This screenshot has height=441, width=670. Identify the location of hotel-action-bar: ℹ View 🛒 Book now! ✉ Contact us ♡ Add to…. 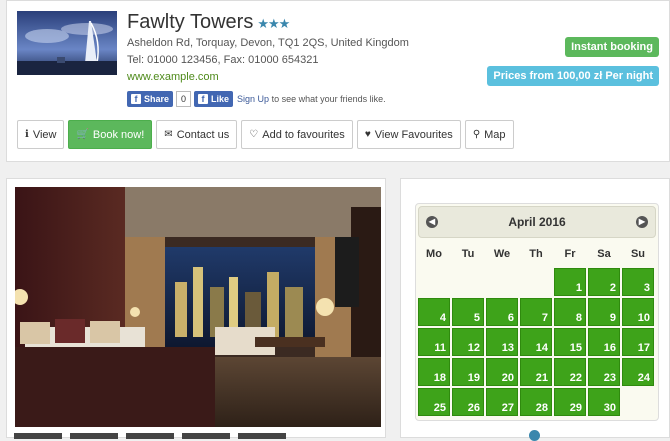
(265, 134).